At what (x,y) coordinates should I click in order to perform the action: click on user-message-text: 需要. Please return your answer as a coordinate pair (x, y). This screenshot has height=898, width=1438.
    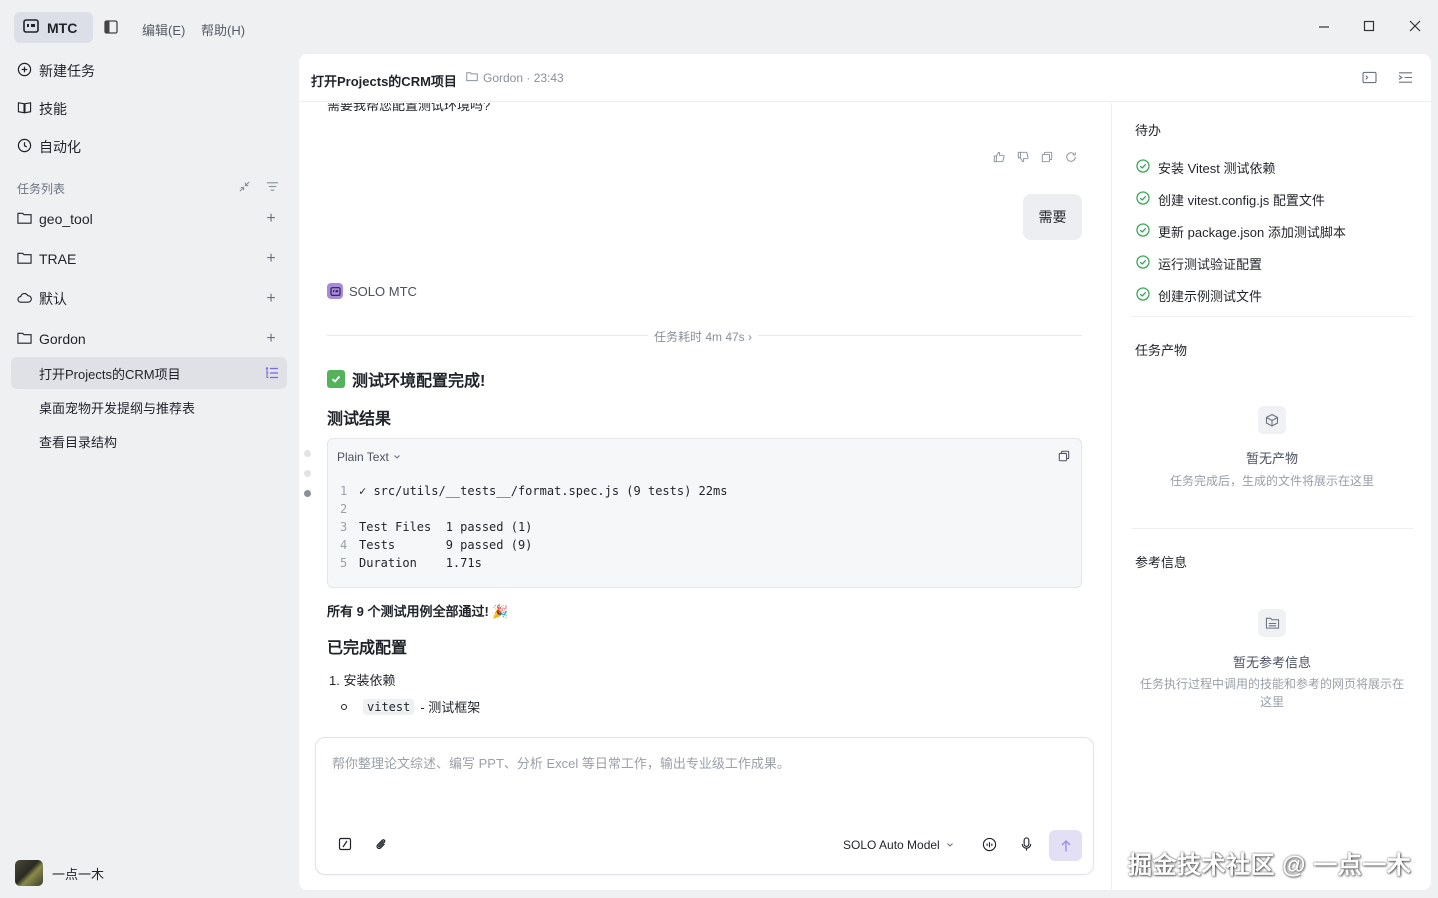
    Looking at the image, I should click on (1052, 217).